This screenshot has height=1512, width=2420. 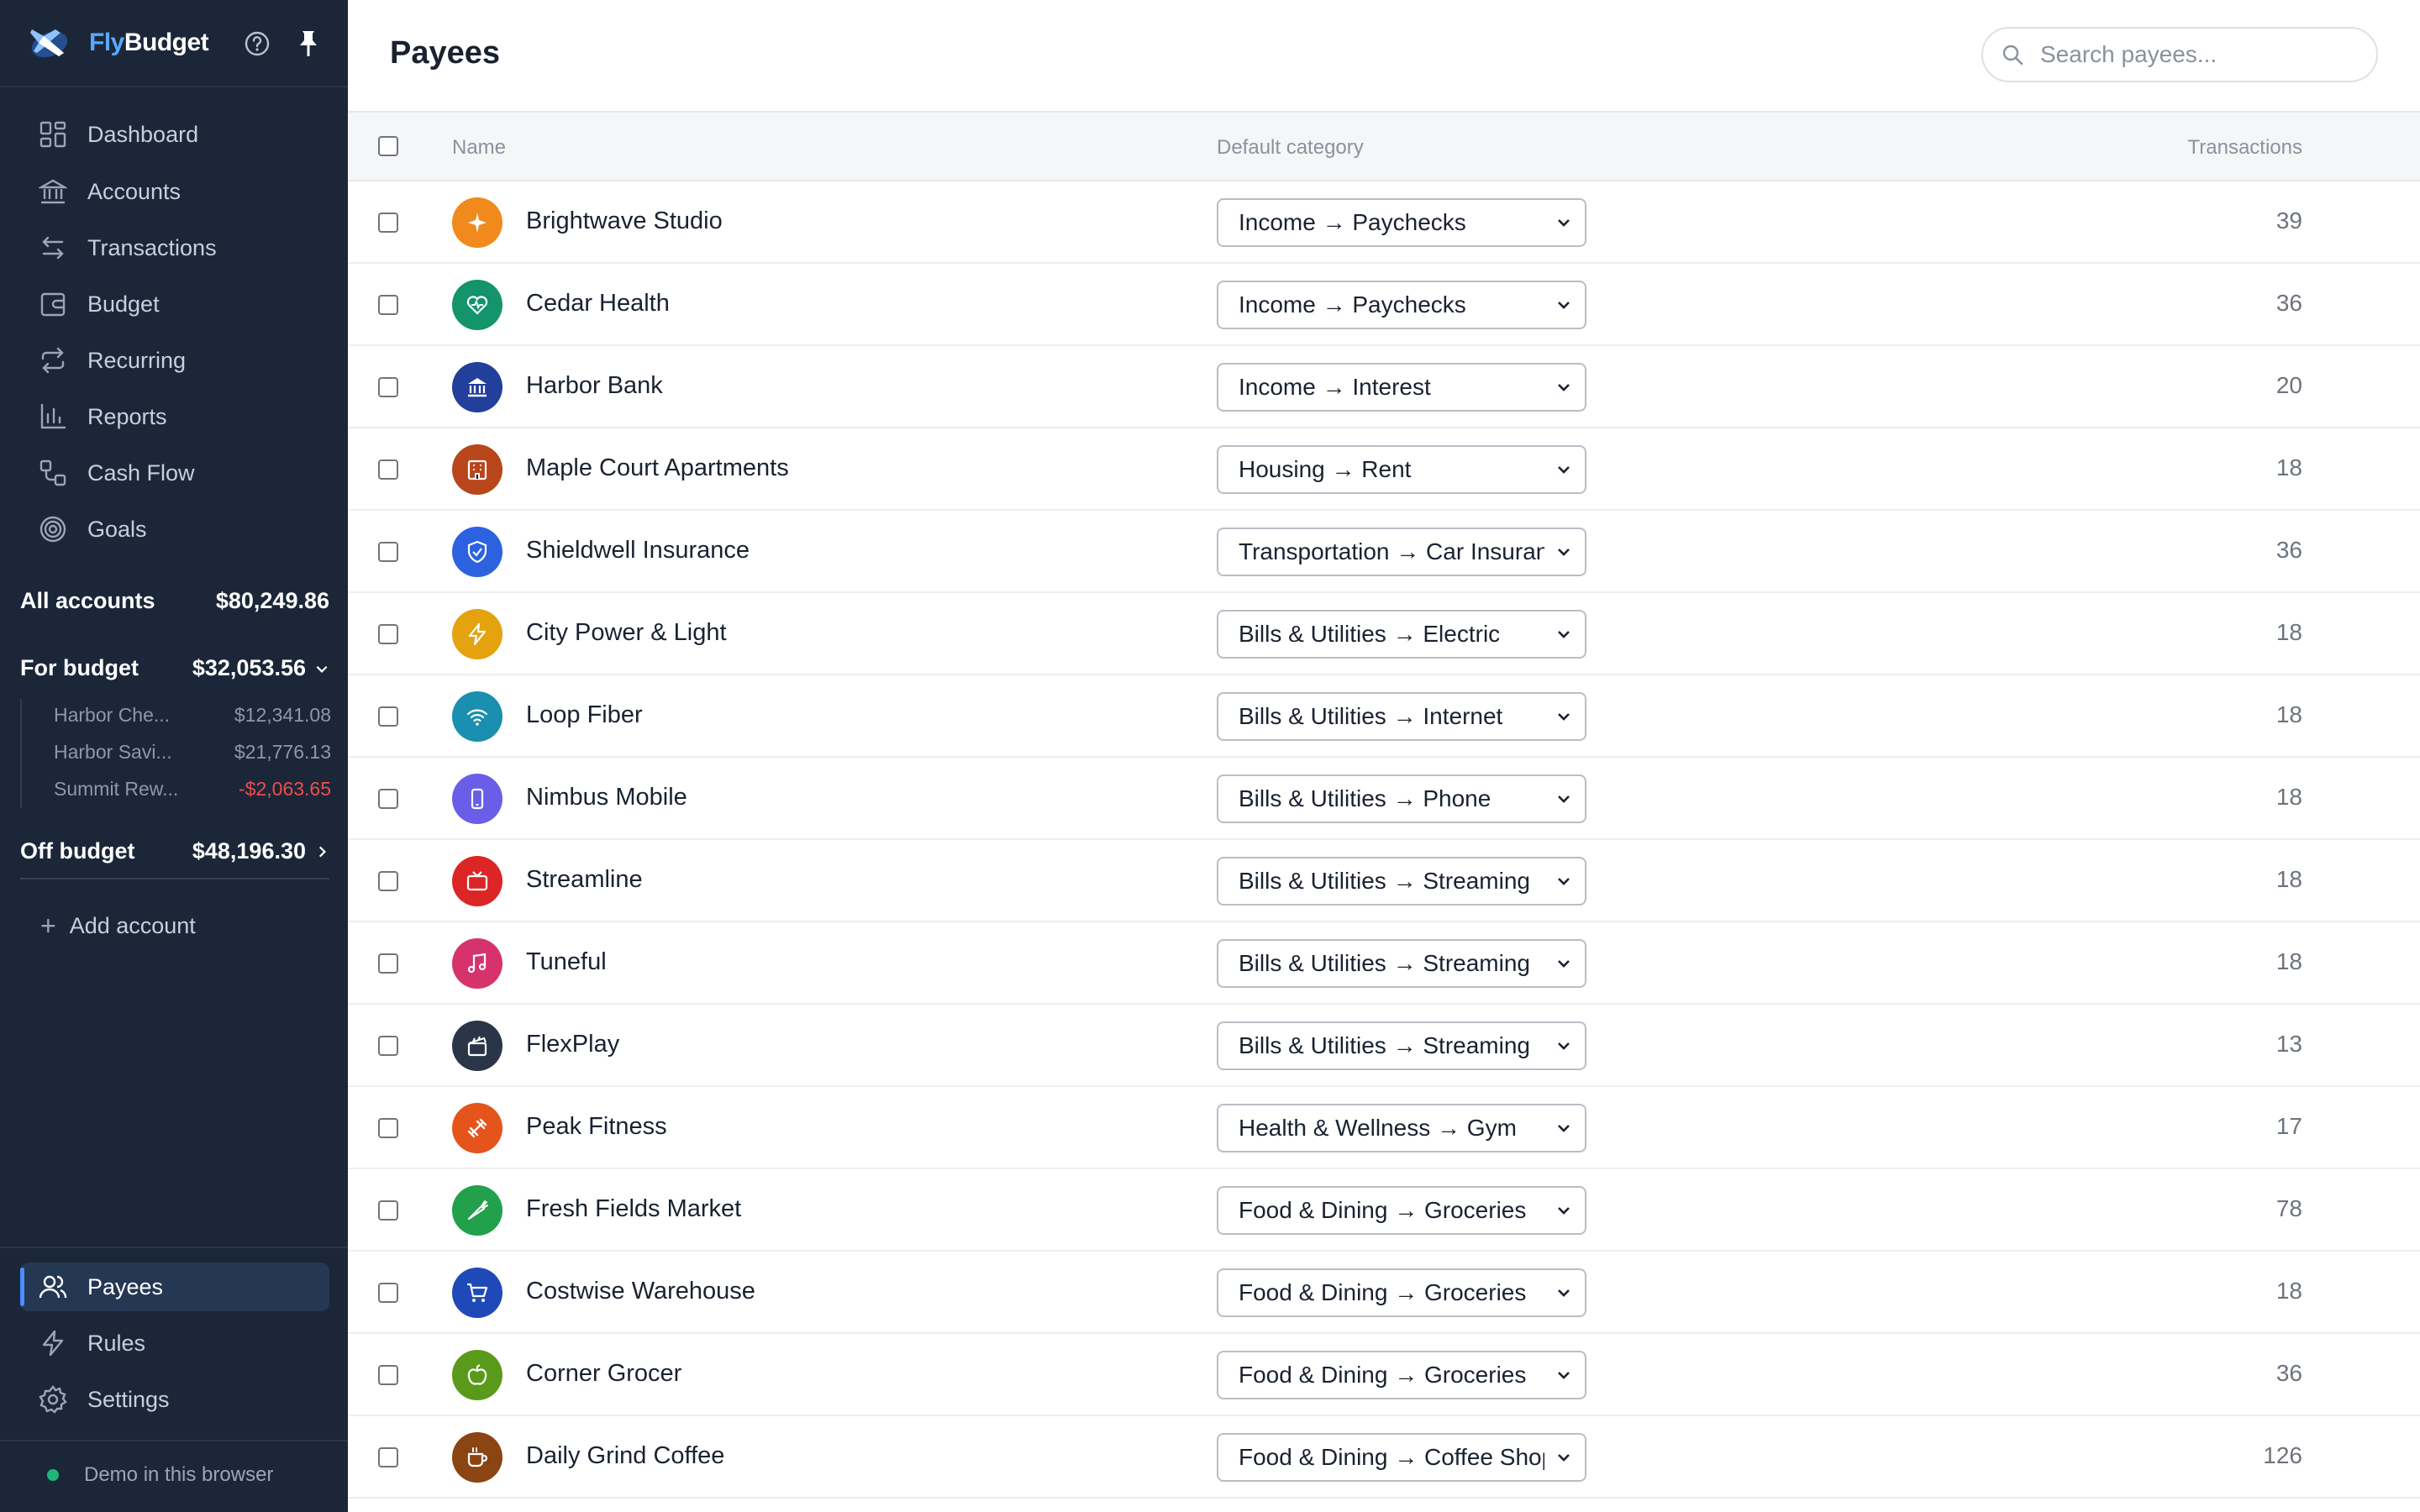 I want to click on table-row: Nimbus Mobile Bills & Utilities → Phone 18, so click(x=1384, y=799).